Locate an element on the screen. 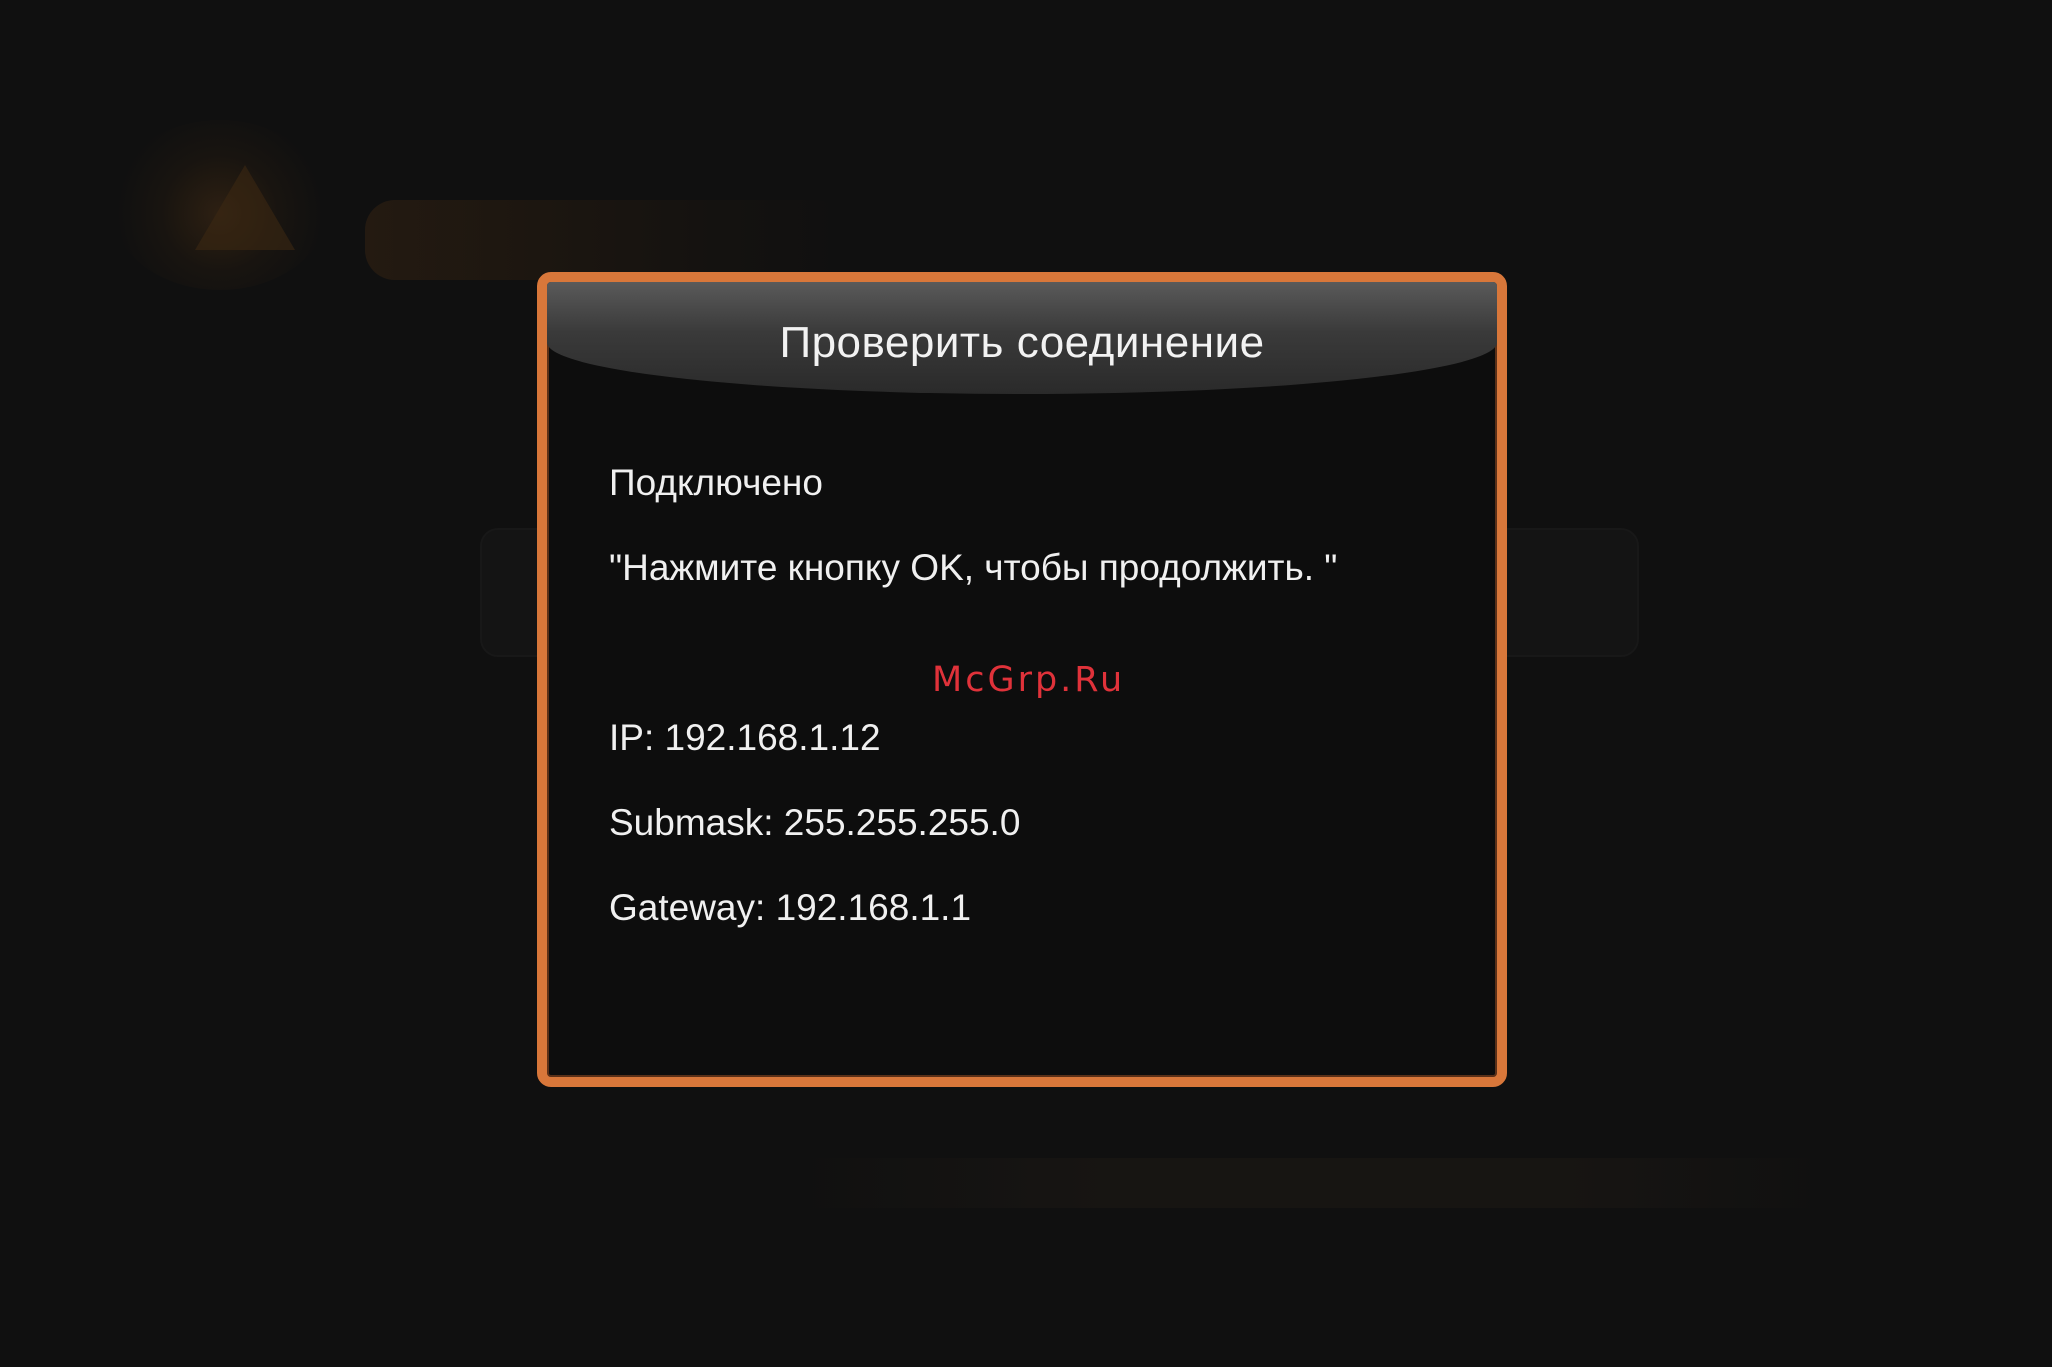 Image resolution: width=2052 pixels, height=1367 pixels. background-brand-mark is located at coordinates (605, 240).